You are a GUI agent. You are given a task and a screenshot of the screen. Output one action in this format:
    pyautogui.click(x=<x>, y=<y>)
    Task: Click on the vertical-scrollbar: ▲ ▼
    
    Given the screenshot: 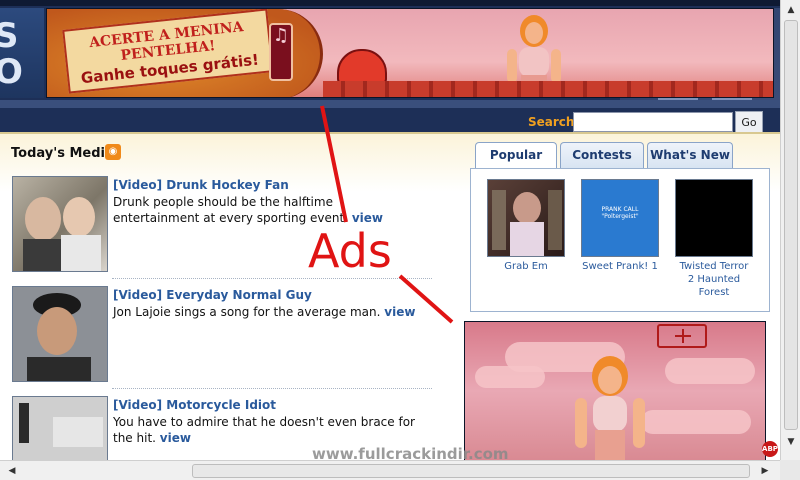 What is the action you would take?
    pyautogui.click(x=790, y=230)
    